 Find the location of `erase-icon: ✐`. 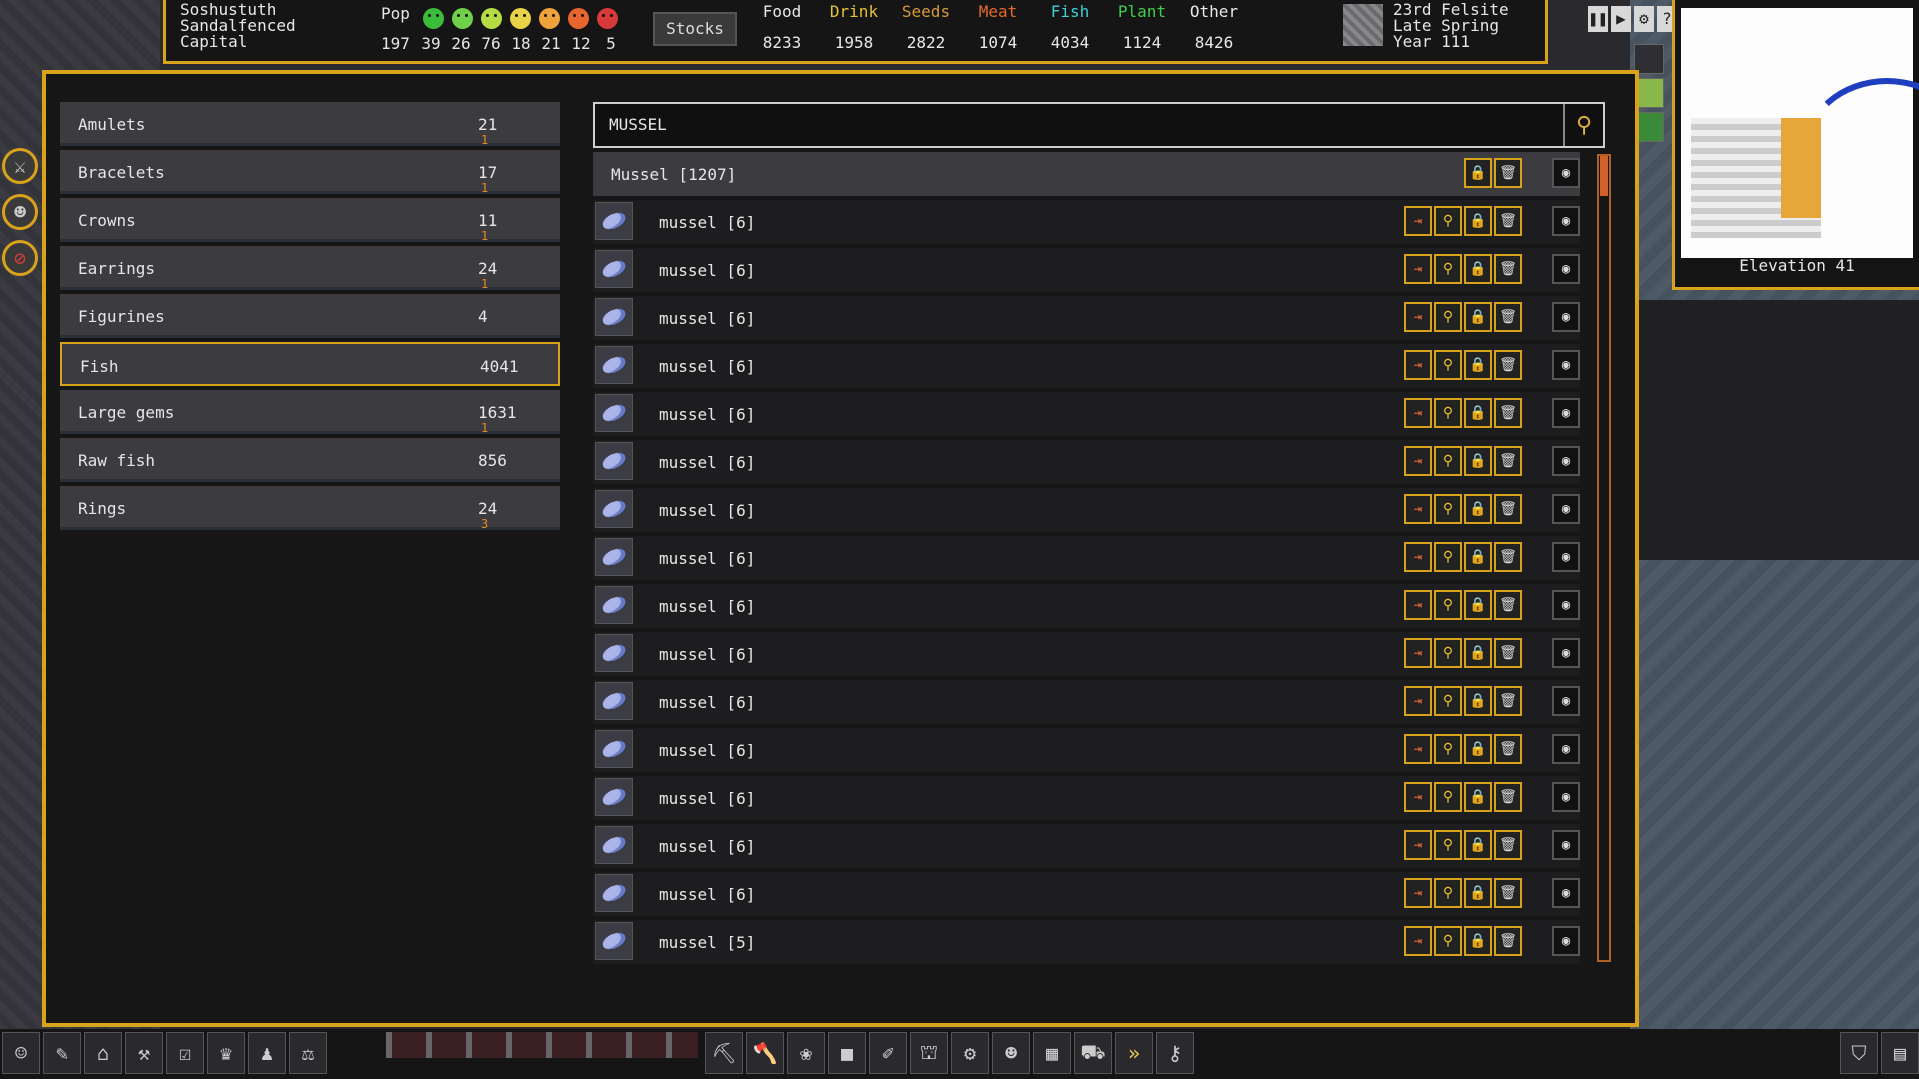

erase-icon: ✐ is located at coordinates (888, 1053).